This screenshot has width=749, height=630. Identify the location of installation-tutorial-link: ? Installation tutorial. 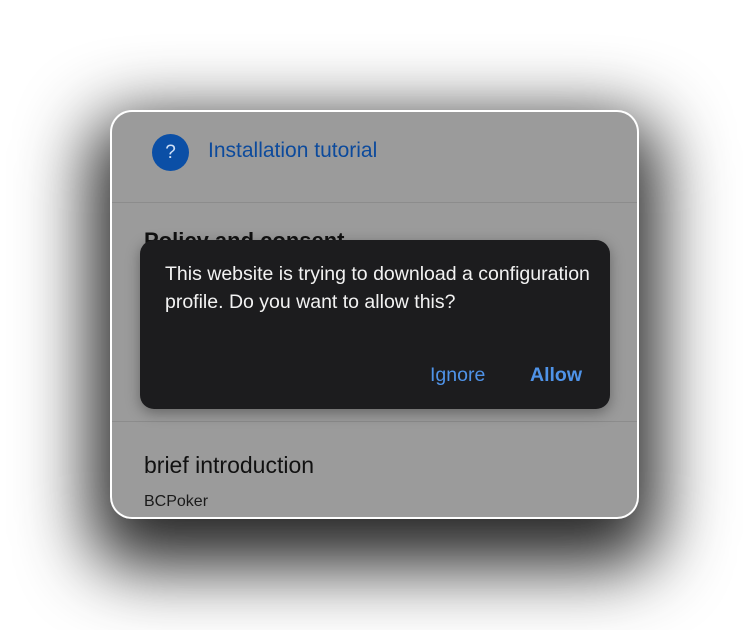
(374, 157).